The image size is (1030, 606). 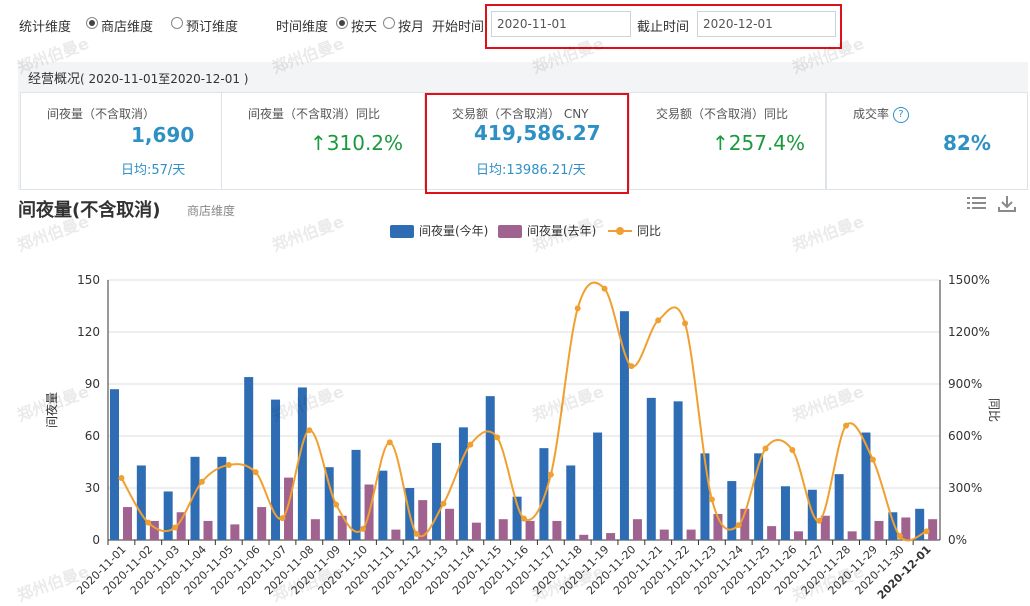 I want to click on y-tick-label: 120, so click(x=88, y=332).